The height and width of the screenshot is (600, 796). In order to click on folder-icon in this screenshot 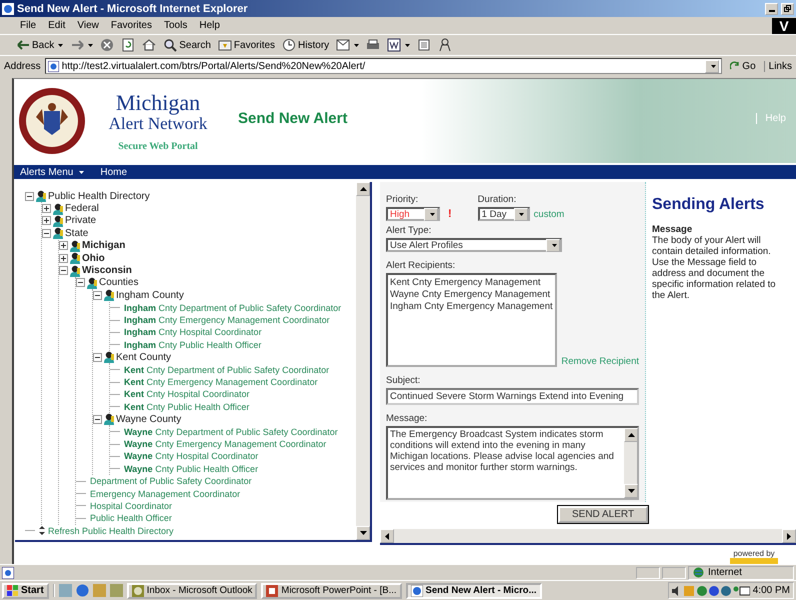, I will do `click(225, 45)`.